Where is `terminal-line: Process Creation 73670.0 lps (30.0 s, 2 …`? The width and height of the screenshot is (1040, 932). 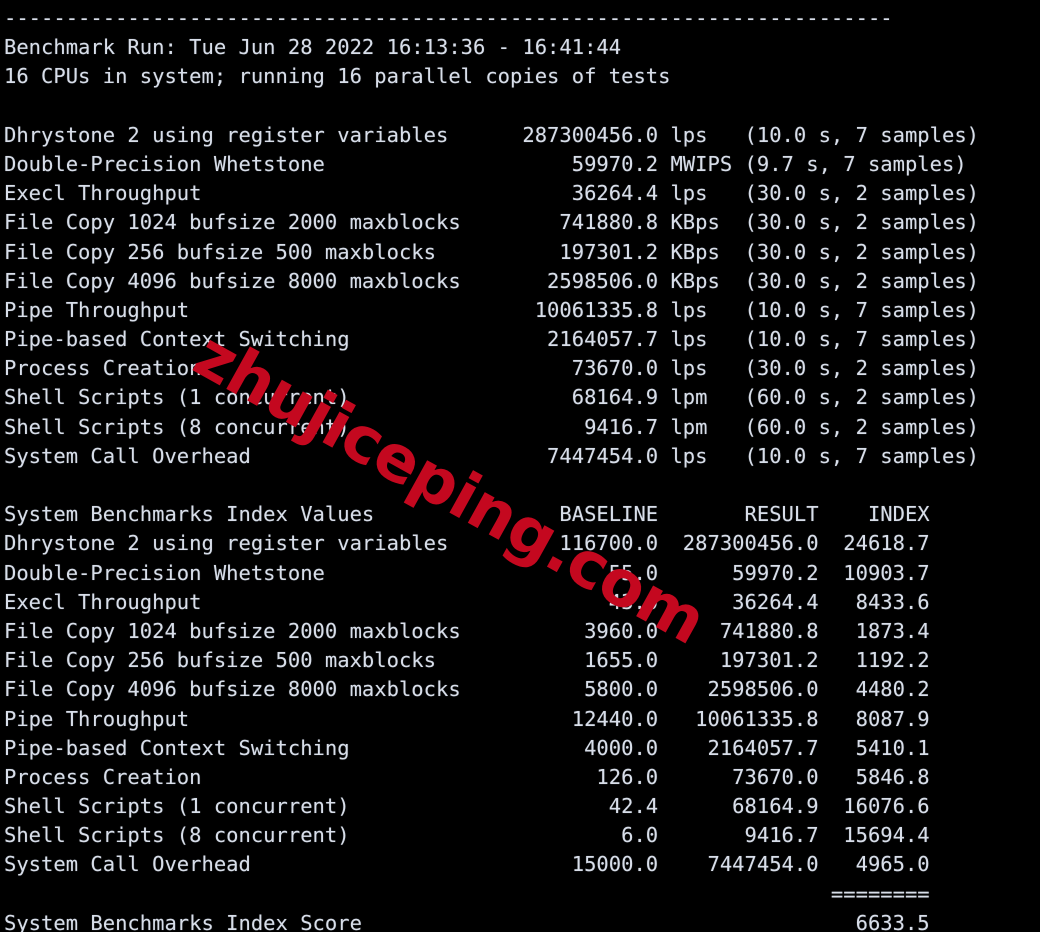
terminal-line: Process Creation 73670.0 lps (30.0 s, 2 … is located at coordinates (492, 368).